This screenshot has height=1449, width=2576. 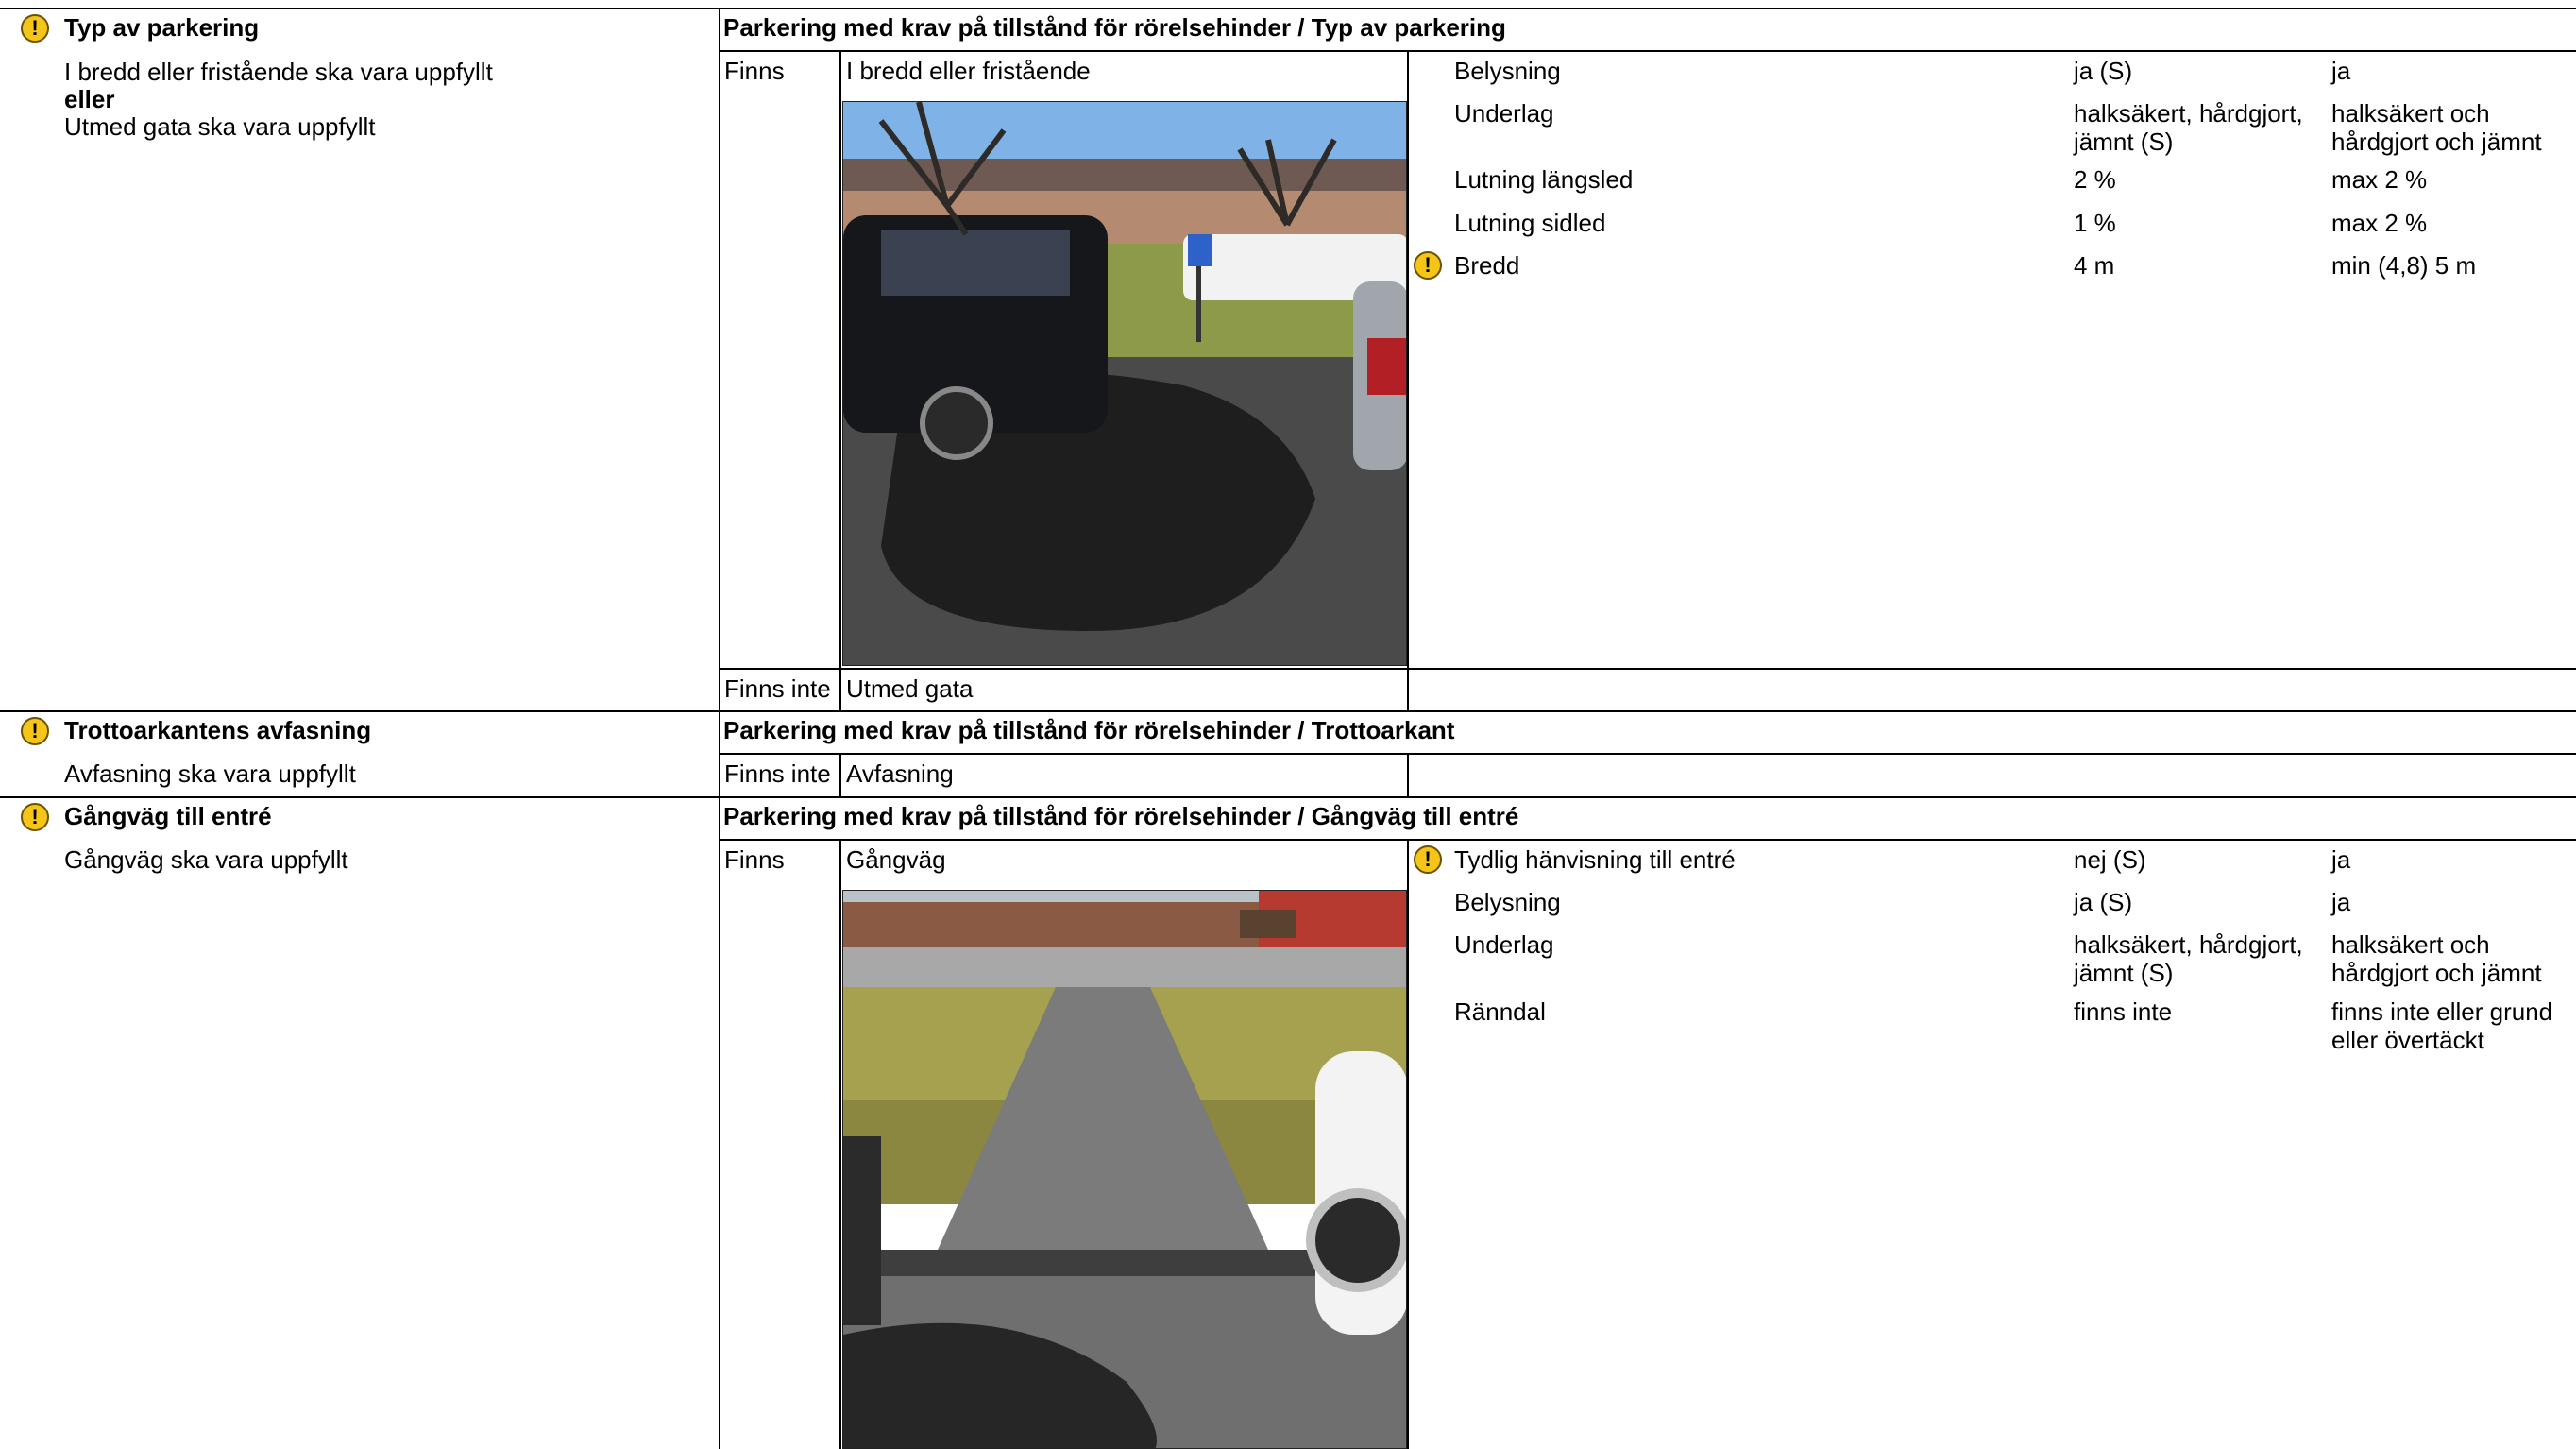 What do you see at coordinates (1288, 8) in the screenshot?
I see `top-rule` at bounding box center [1288, 8].